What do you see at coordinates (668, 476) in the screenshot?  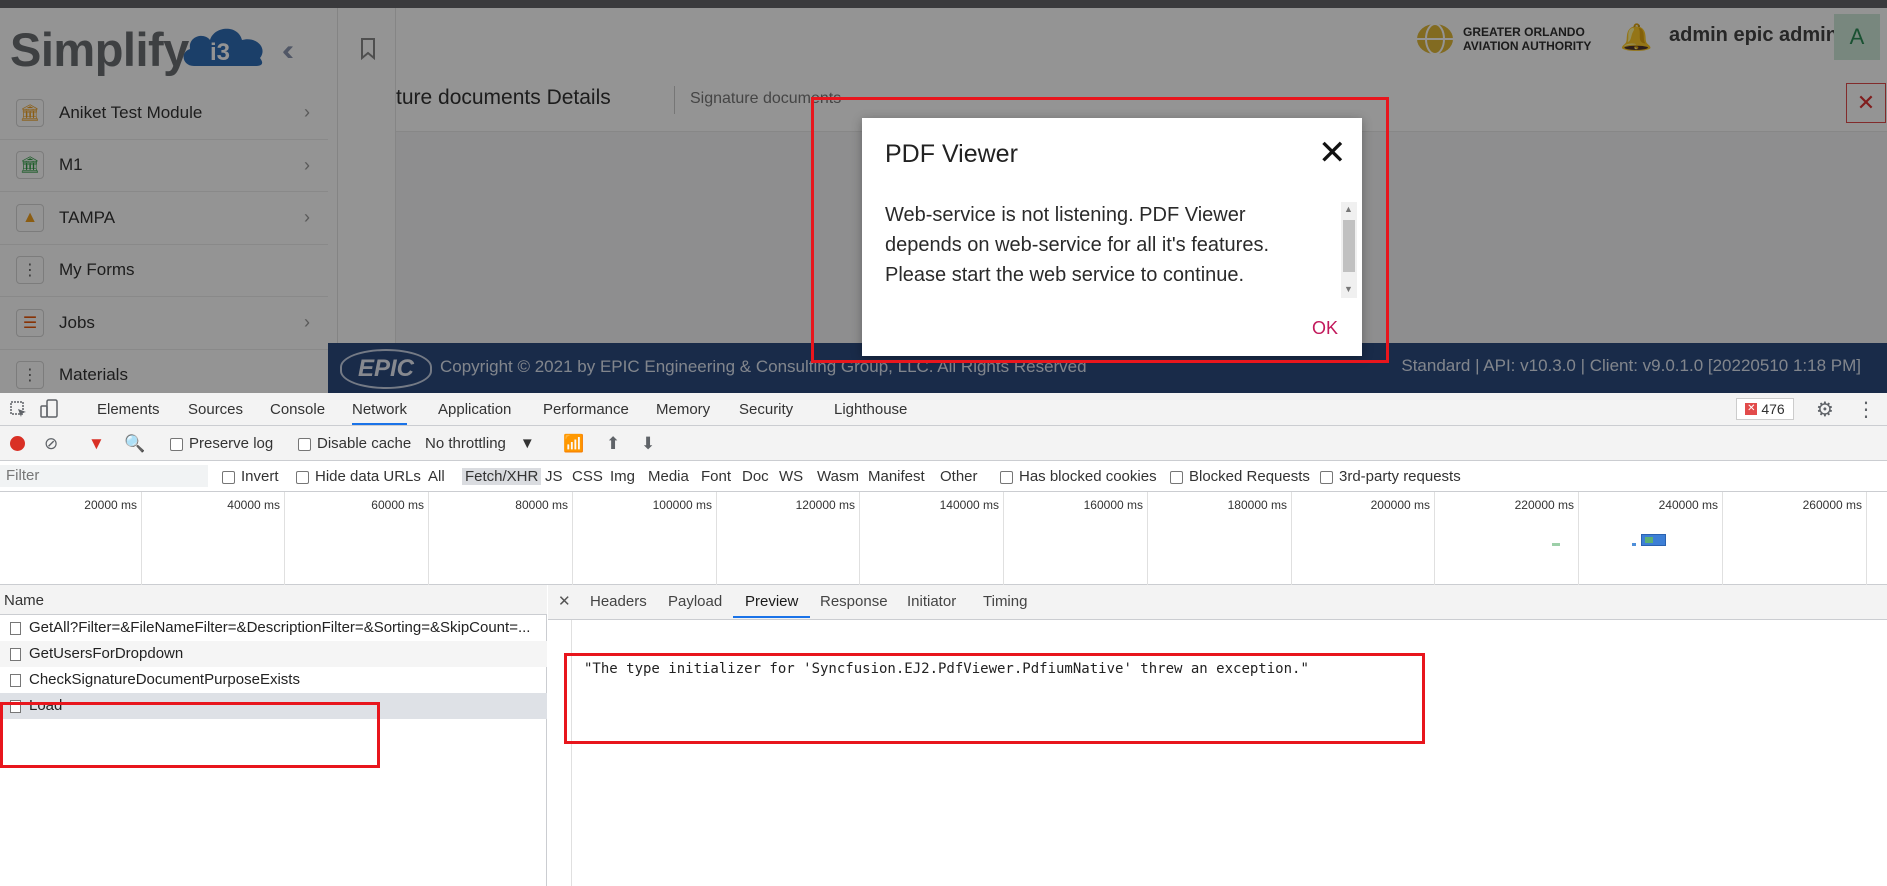 I see `filter-type-media: Media` at bounding box center [668, 476].